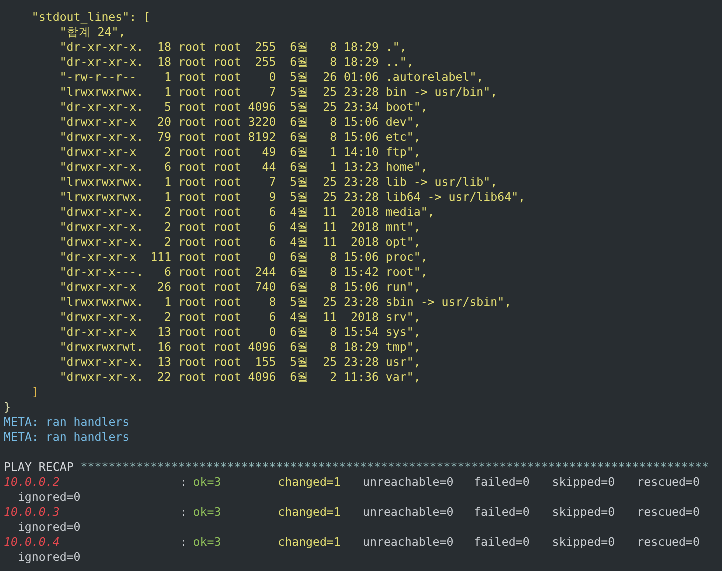 The image size is (722, 571). I want to click on code-line: "drwxr-xr-x. 2 root root 6 4월 11 2018 srv",, so click(240, 317).